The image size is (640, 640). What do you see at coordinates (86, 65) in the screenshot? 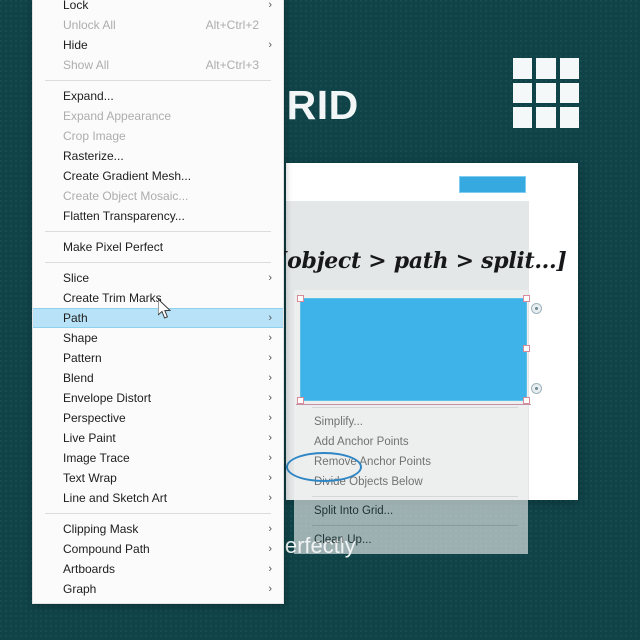
I see `menu-item-label: Show All` at bounding box center [86, 65].